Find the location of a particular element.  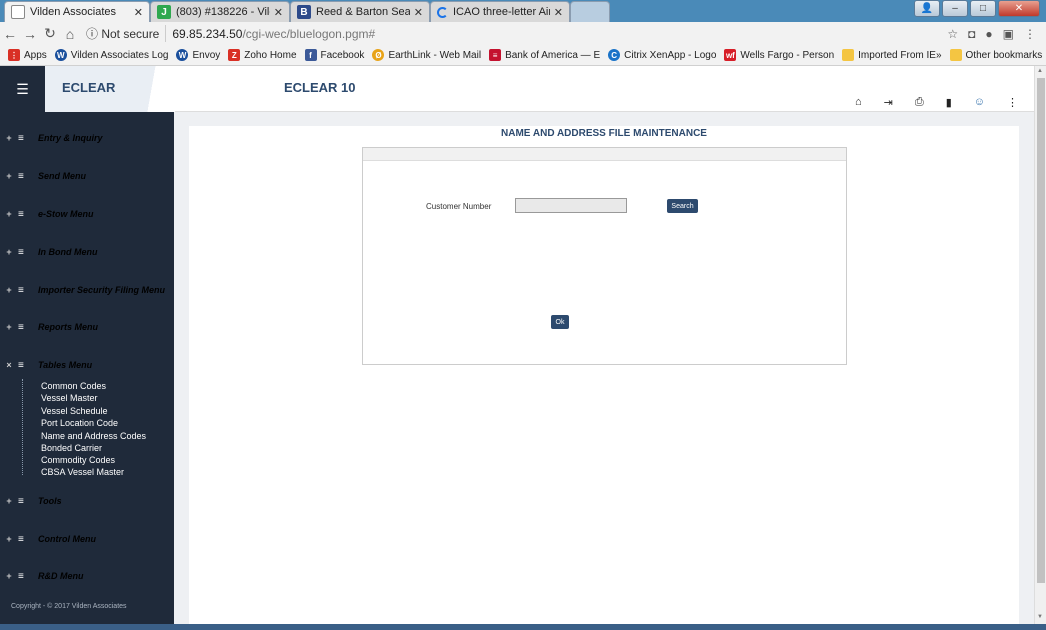

bookmark-bank-of-america: ≡ Bank of America — E is located at coordinates (544, 55).